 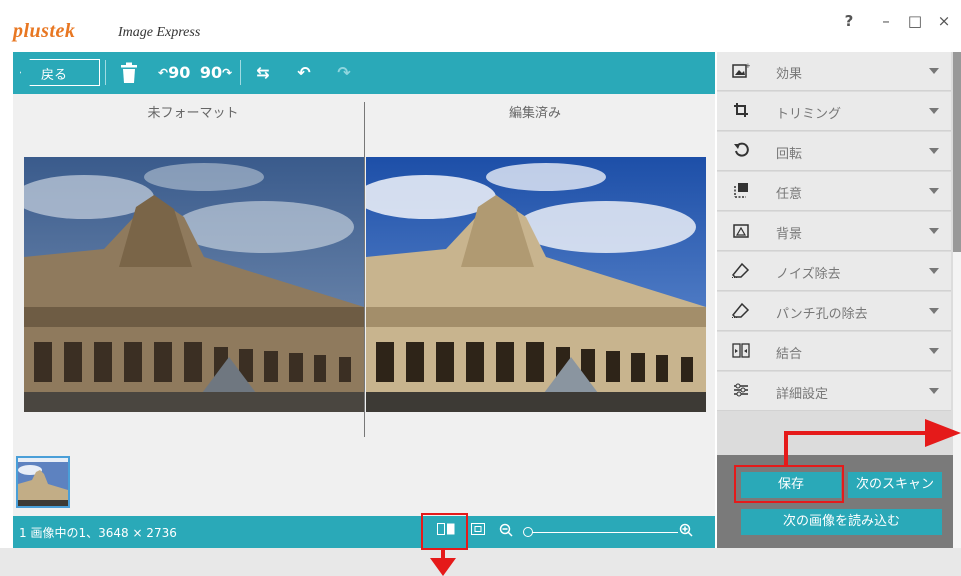 I want to click on rotate-right-label: 90, so click(x=211, y=72).